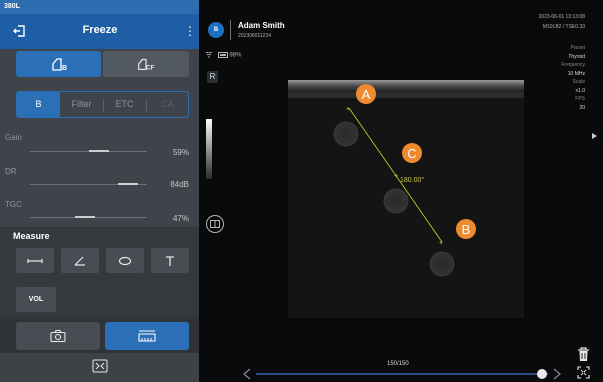  What do you see at coordinates (406, 95) in the screenshot?
I see `near-field-band` at bounding box center [406, 95].